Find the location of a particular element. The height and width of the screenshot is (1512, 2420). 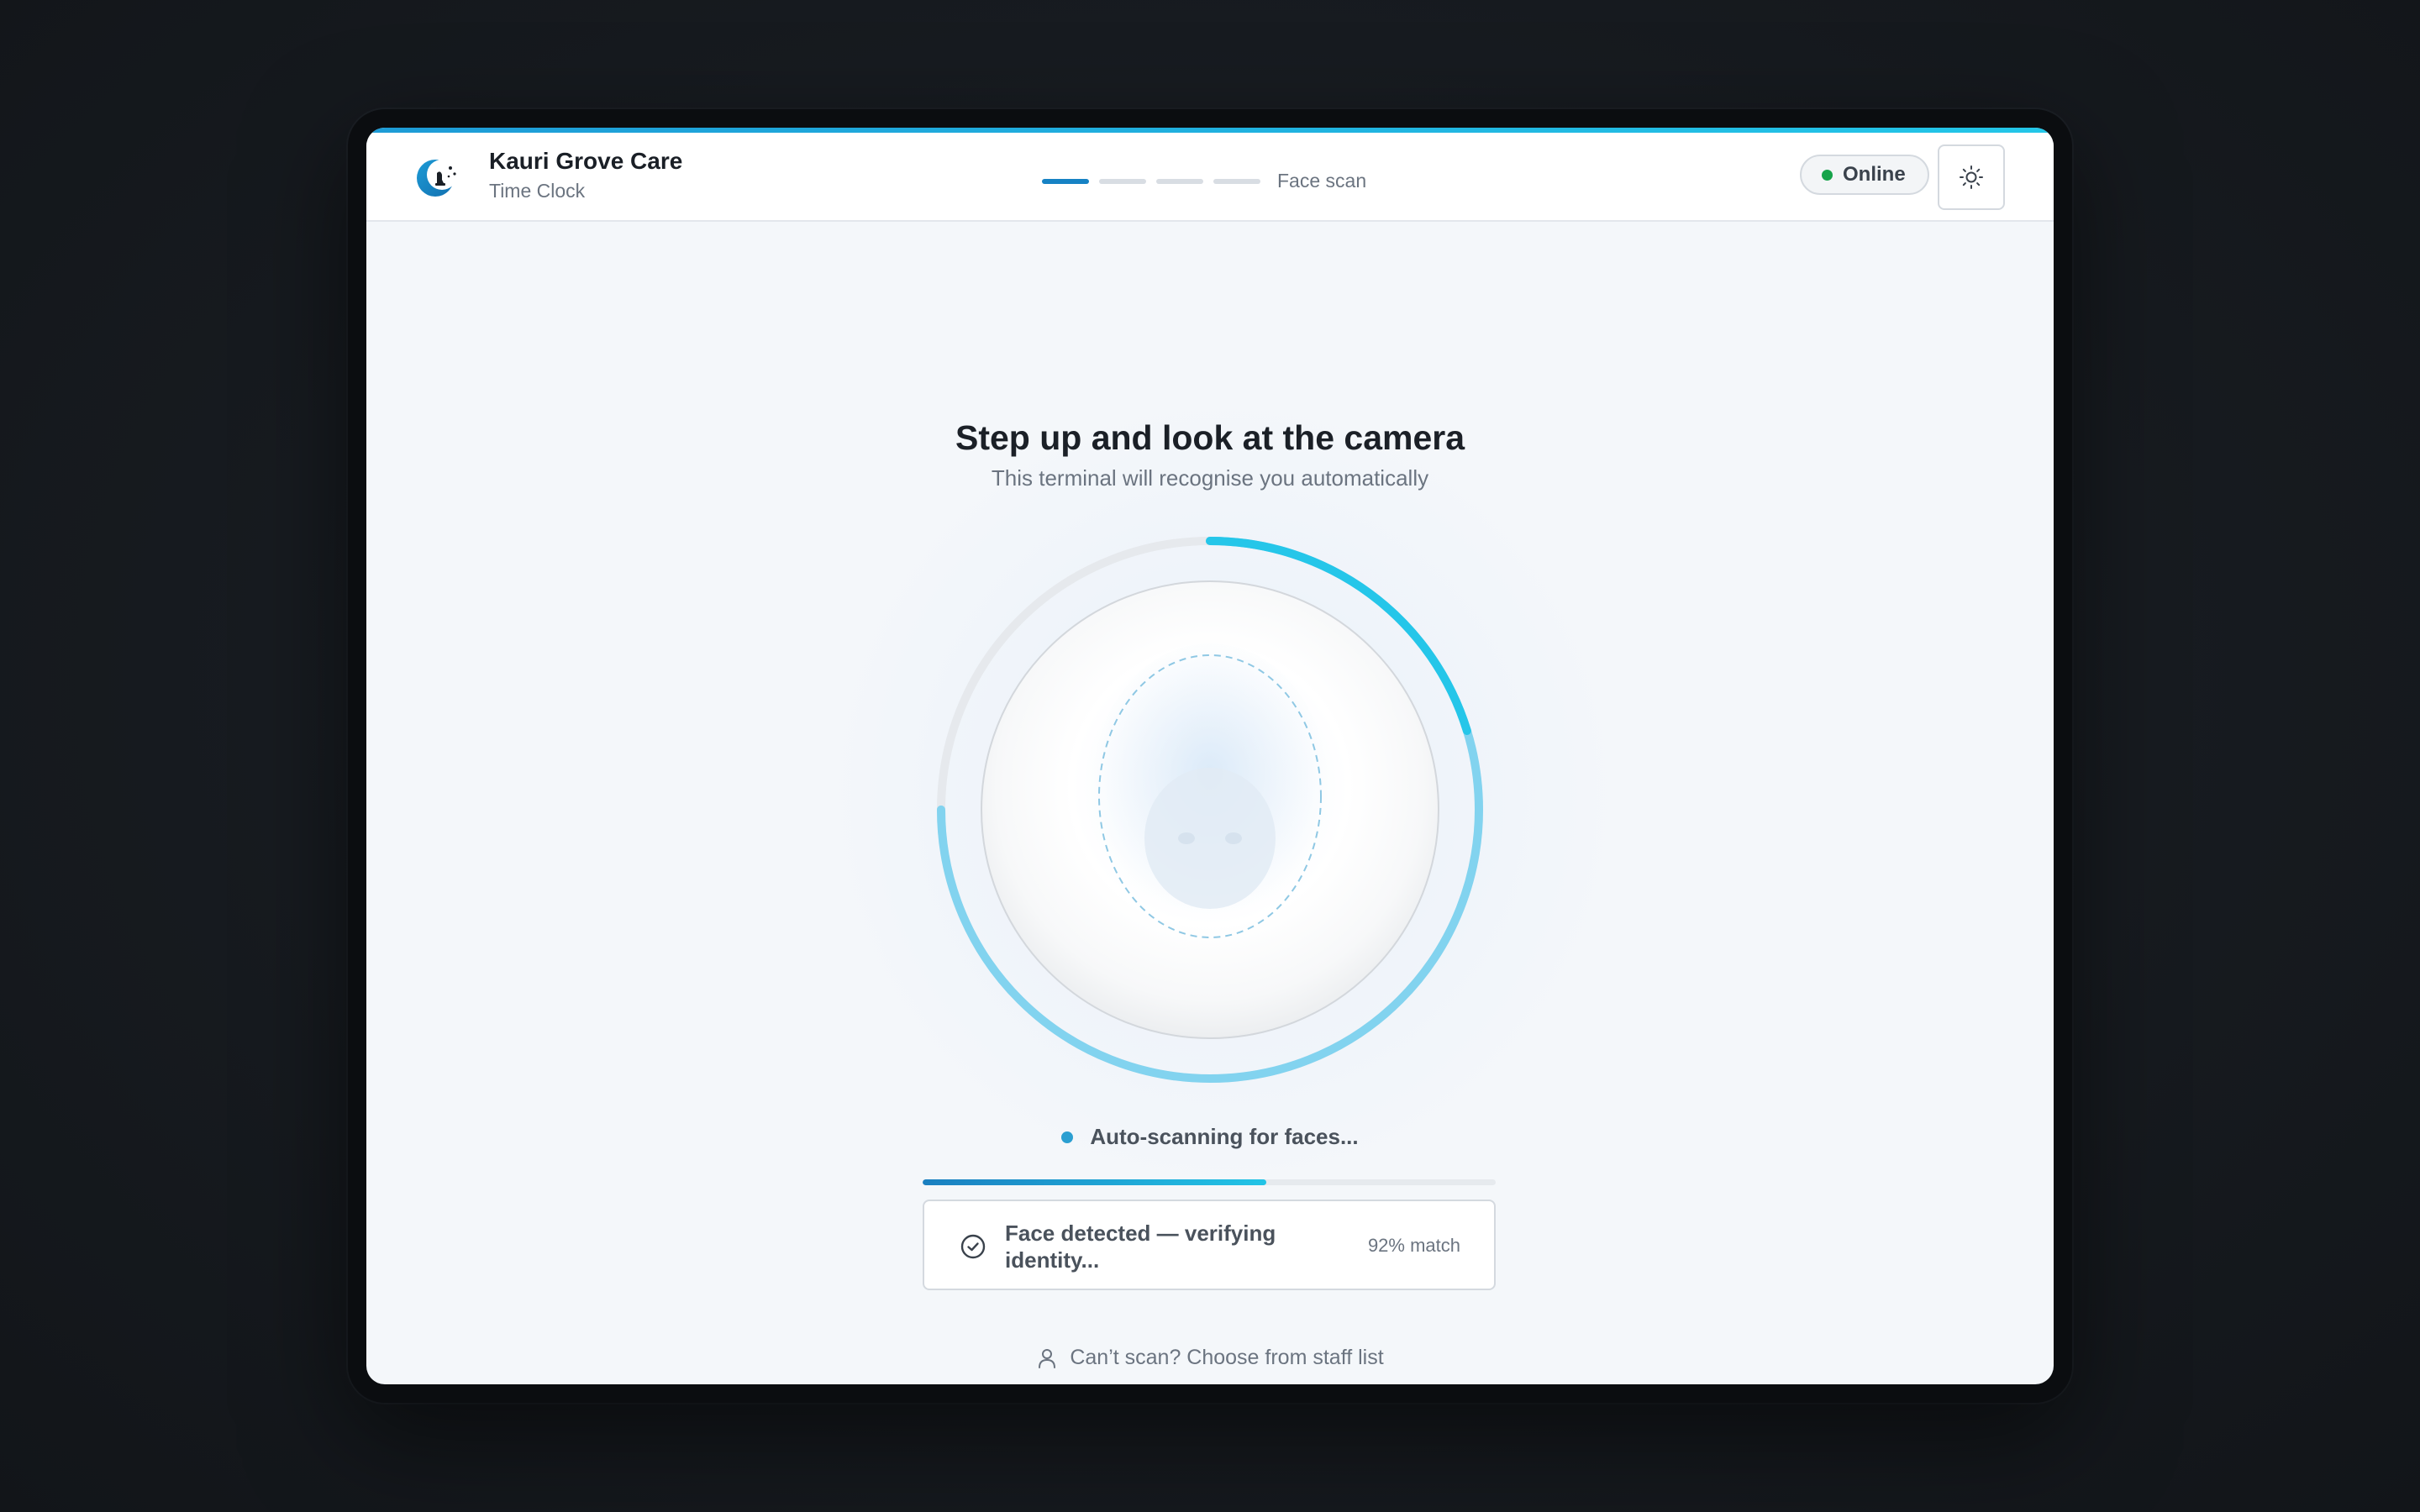

face-scanner is located at coordinates (1210, 810).